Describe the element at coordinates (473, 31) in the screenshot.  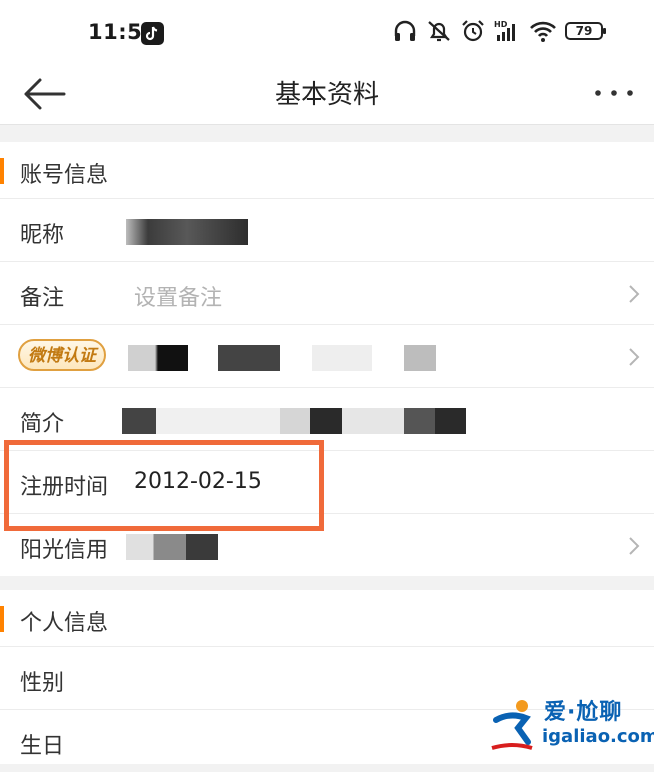
I see `alarm-icon` at that location.